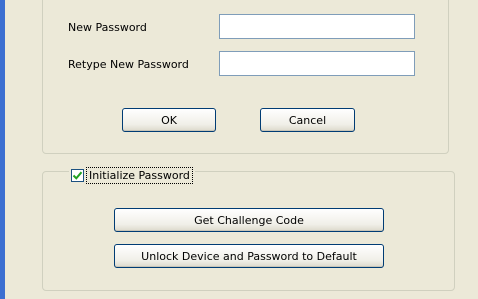  I want to click on unlock-device-button: Unlock Device and Password to Default, so click(249, 256).